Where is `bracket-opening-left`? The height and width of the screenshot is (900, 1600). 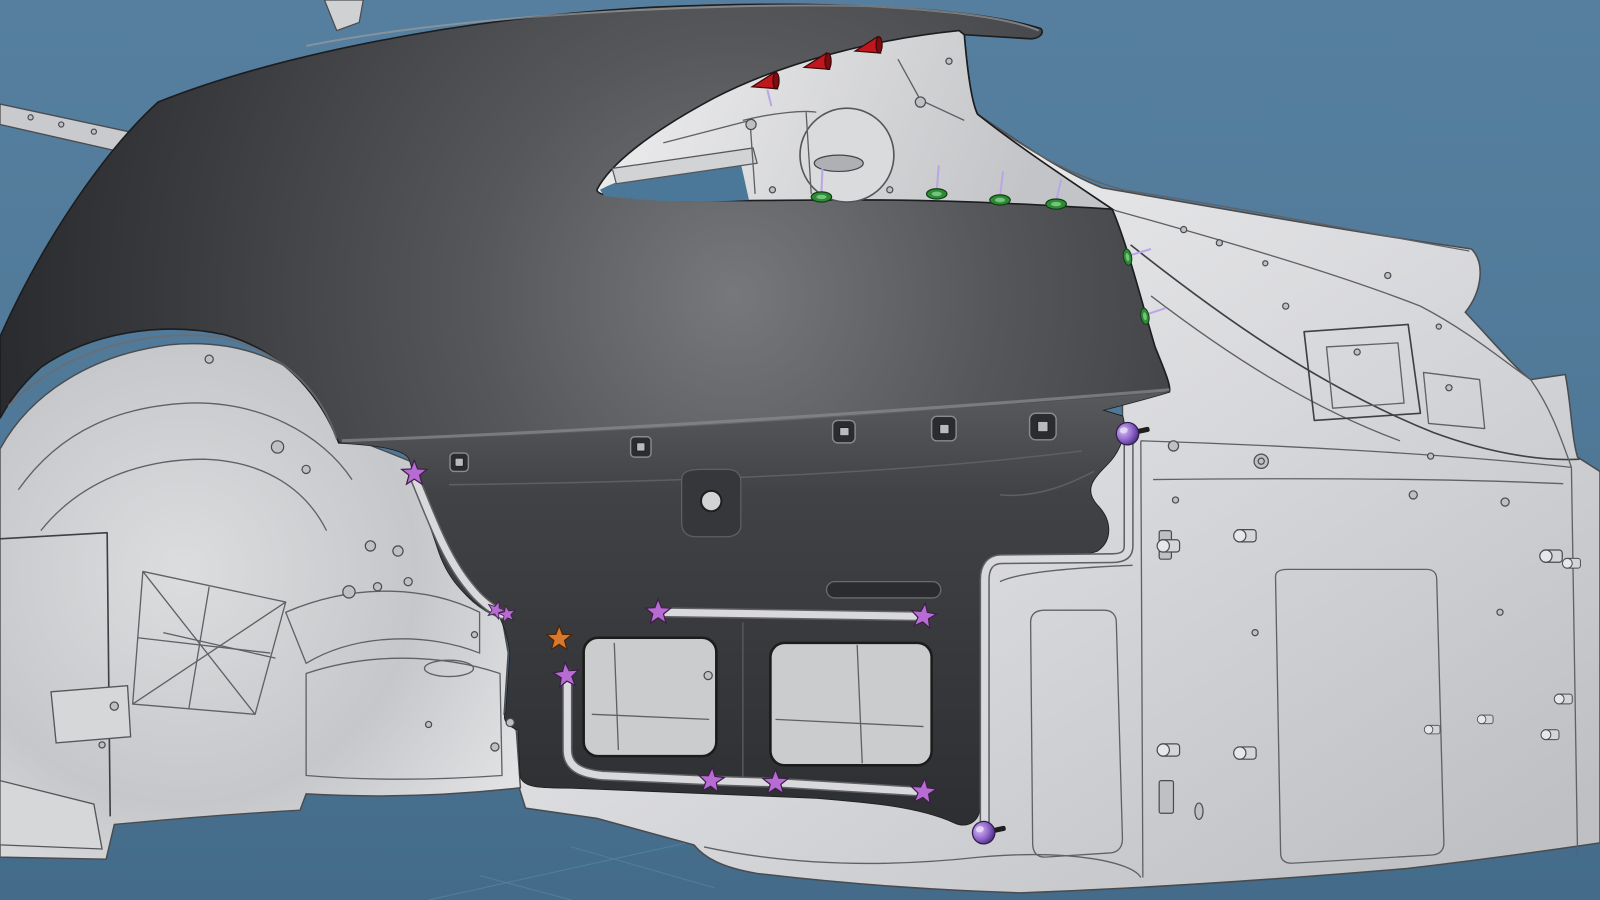
bracket-opening-left is located at coordinates (650, 697).